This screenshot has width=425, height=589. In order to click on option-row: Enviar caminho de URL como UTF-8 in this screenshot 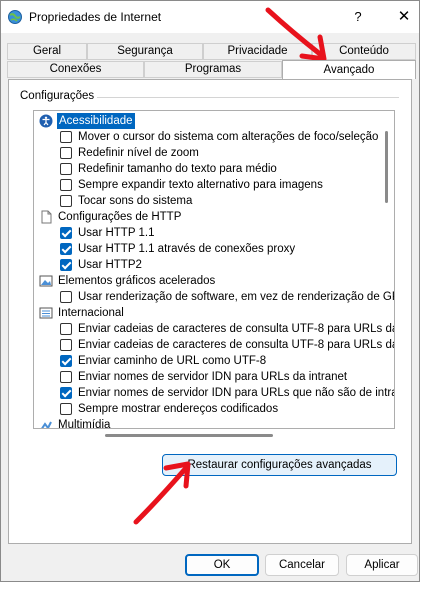, I will do `click(214, 361)`.